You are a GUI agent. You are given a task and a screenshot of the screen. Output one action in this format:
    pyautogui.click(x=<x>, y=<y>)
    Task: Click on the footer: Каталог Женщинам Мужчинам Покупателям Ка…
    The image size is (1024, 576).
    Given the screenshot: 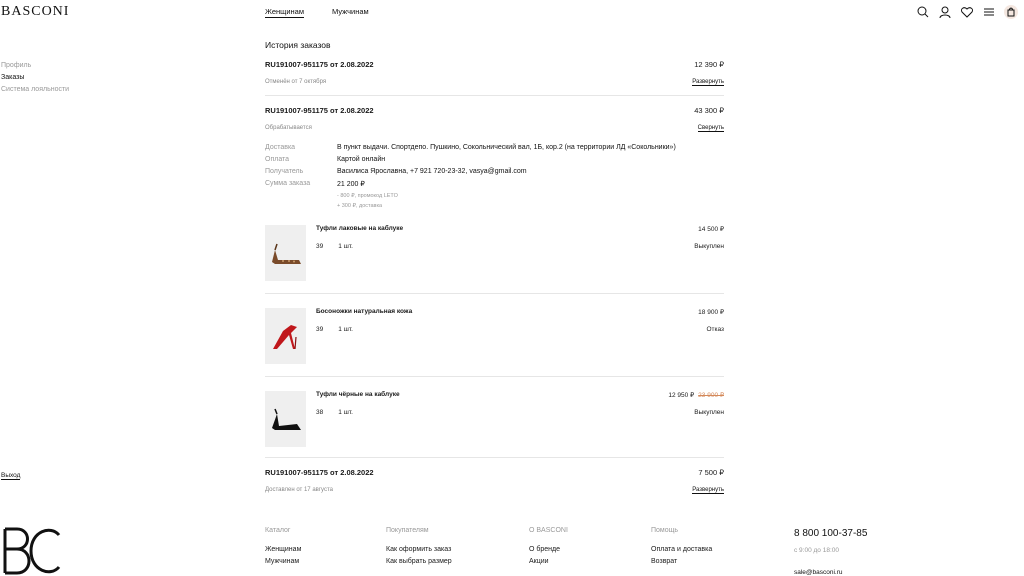 What is the action you would take?
    pyautogui.click(x=512, y=551)
    